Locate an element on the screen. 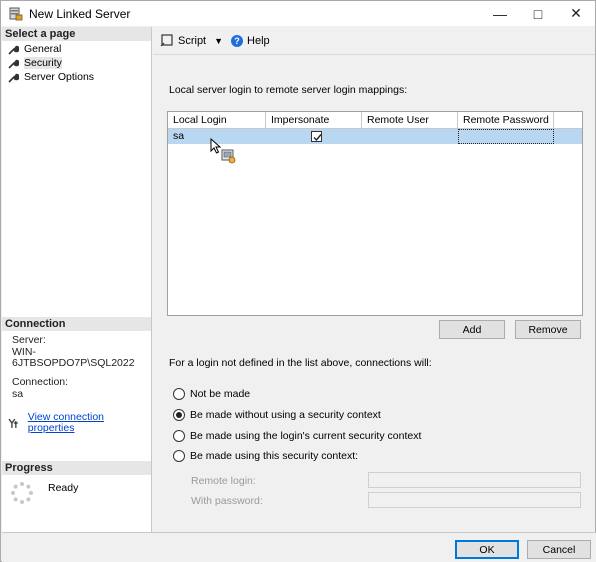 The height and width of the screenshot is (562, 596). progress-status: Ready is located at coordinates (63, 488).